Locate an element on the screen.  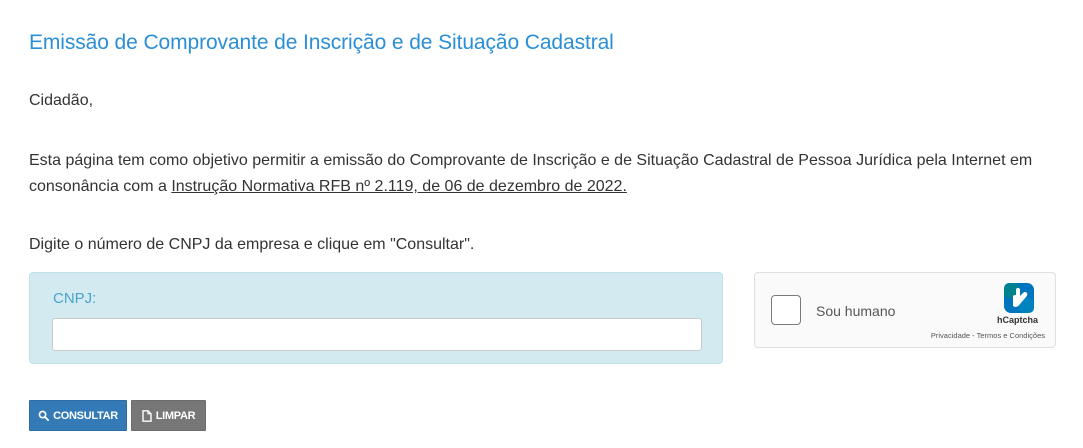
cnpj-panel: CNPJ: is located at coordinates (376, 318).